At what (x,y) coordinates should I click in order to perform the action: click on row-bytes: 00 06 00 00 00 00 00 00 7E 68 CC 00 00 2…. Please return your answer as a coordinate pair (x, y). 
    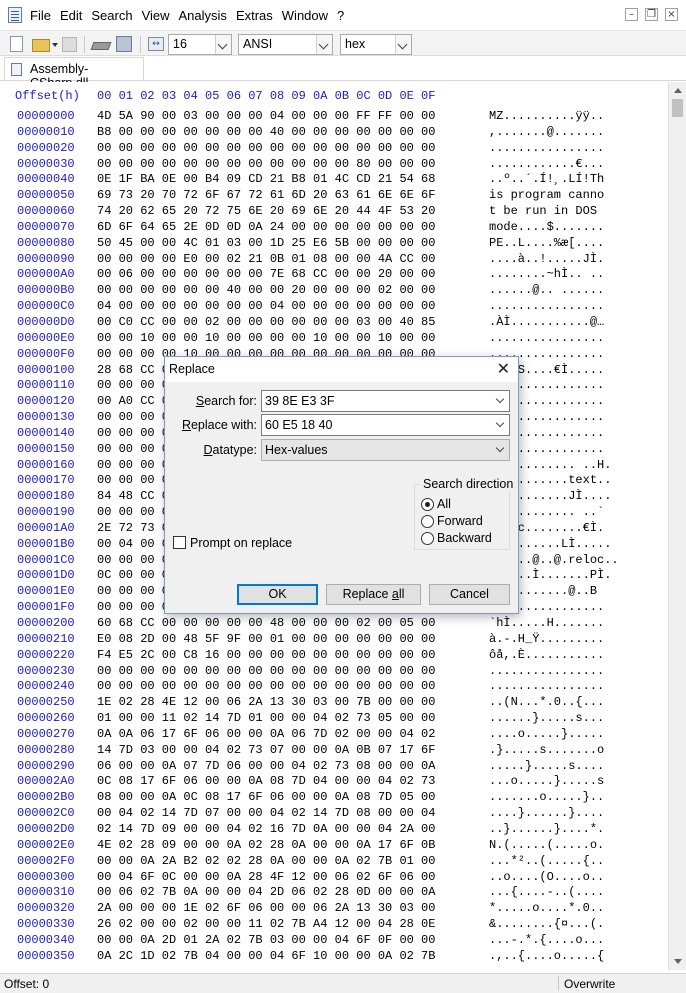
    Looking at the image, I should click on (266, 274).